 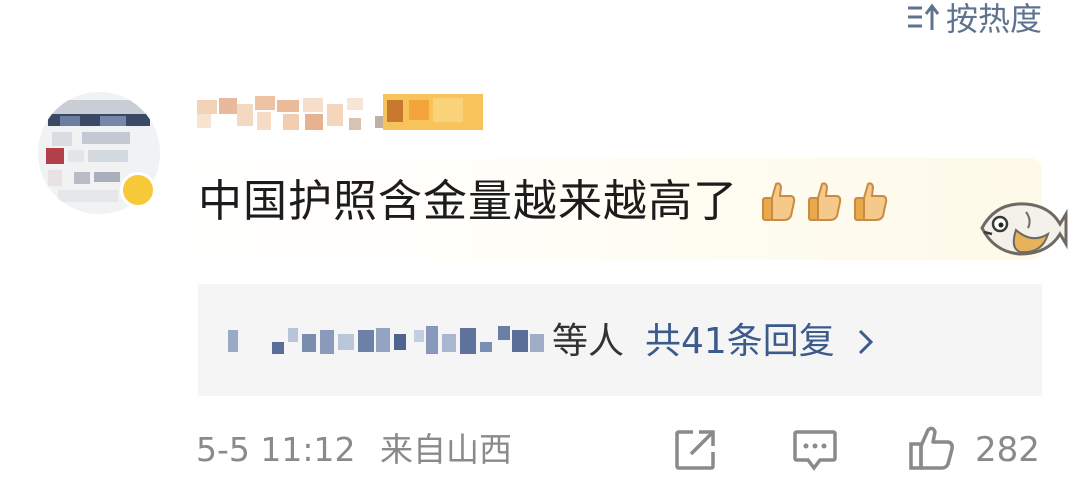 What do you see at coordinates (446, 449) in the screenshot?
I see `comment-location: 来自山西` at bounding box center [446, 449].